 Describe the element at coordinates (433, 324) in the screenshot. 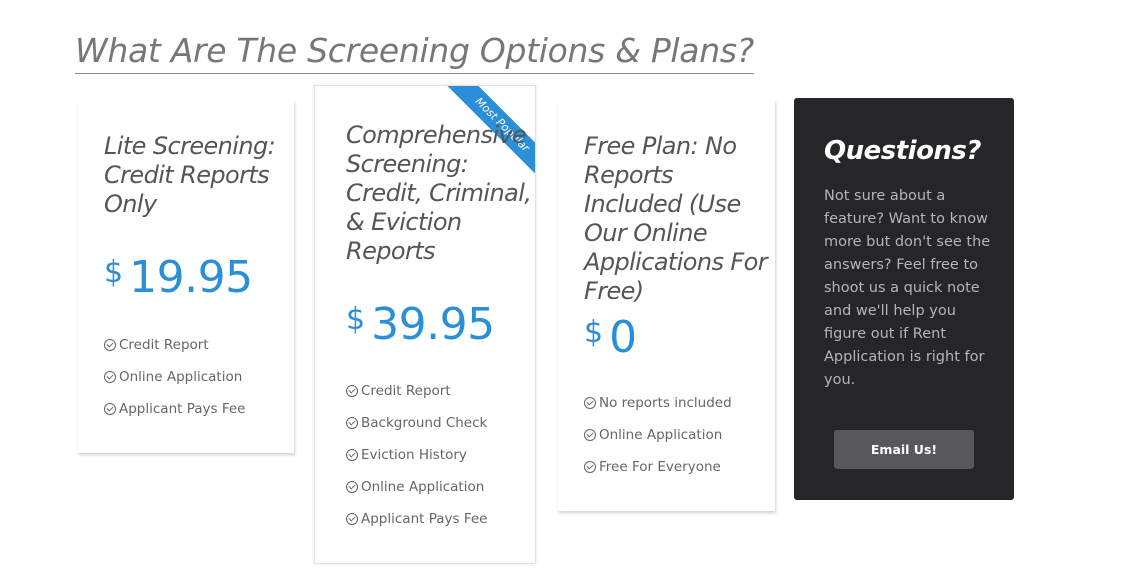

I see `price-amount: 39.95` at that location.